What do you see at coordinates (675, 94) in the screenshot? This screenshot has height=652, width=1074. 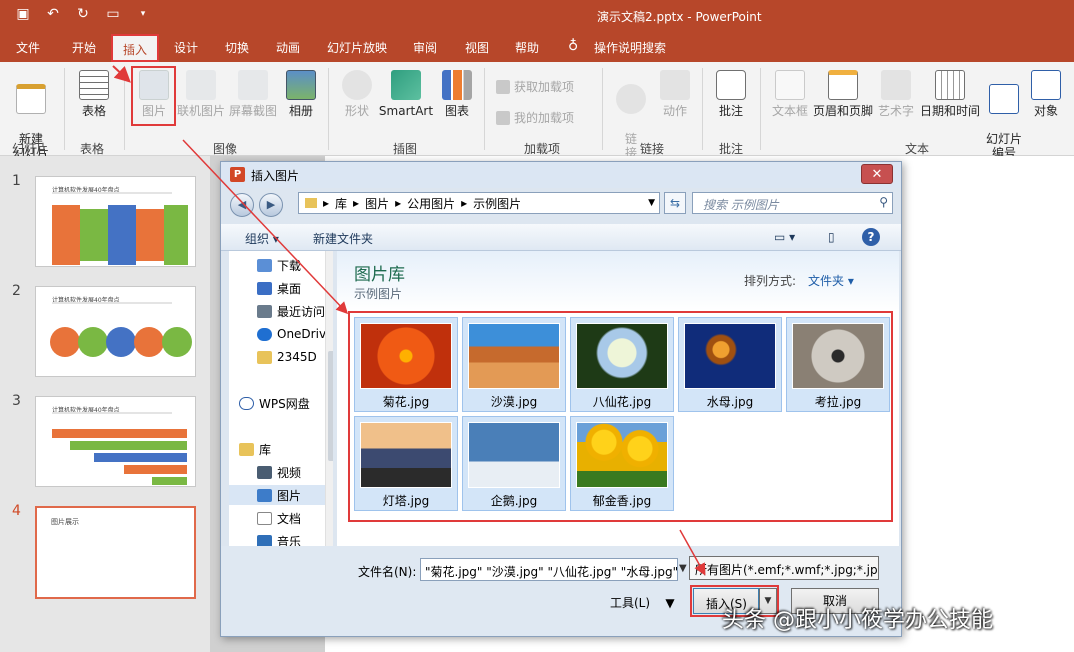 I see `action-button: 动作` at bounding box center [675, 94].